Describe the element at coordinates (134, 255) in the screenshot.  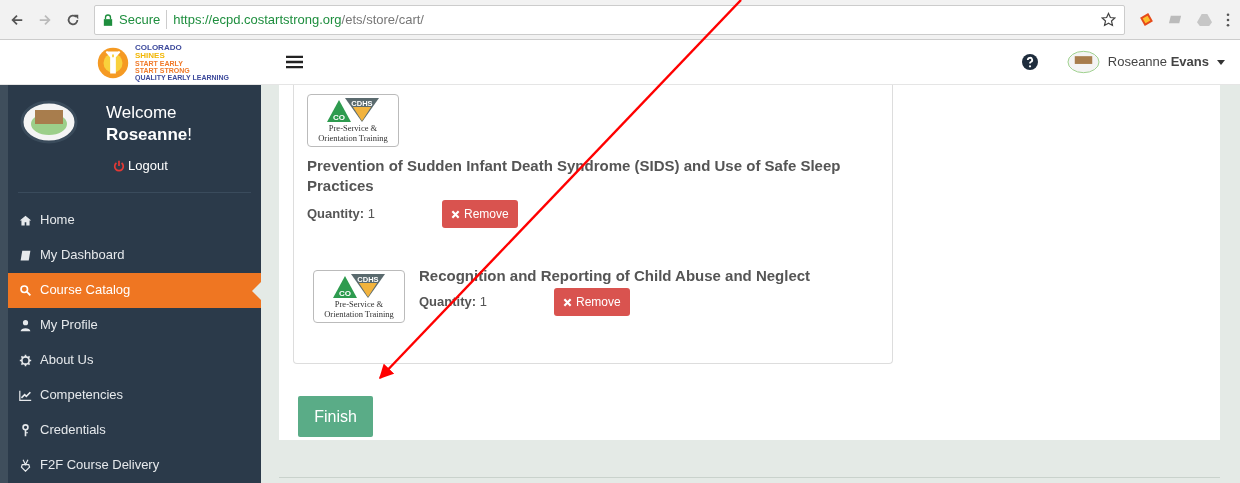
I see `sidebar-item: My Dashboard` at that location.